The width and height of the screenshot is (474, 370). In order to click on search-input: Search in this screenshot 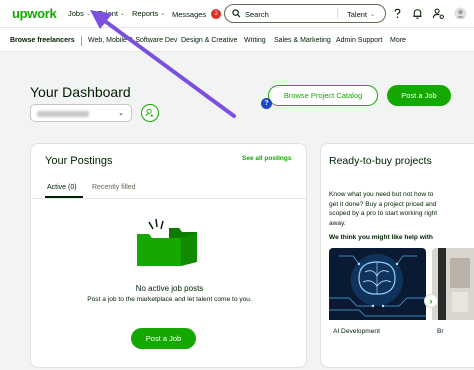, I will do `click(257, 14)`.